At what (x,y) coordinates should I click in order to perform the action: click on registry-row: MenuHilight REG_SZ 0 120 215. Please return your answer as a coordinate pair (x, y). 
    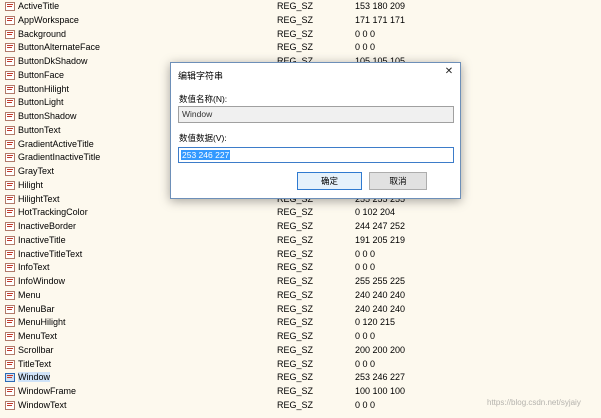
    Looking at the image, I should click on (300, 323).